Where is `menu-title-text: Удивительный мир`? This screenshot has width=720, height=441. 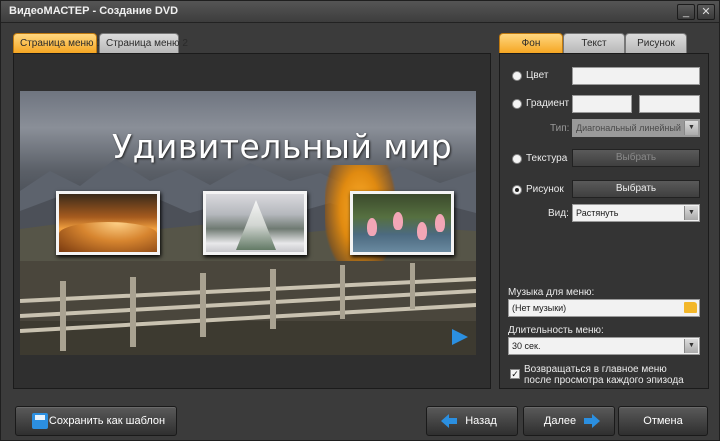 menu-title-text: Удивительный мир is located at coordinates (282, 146).